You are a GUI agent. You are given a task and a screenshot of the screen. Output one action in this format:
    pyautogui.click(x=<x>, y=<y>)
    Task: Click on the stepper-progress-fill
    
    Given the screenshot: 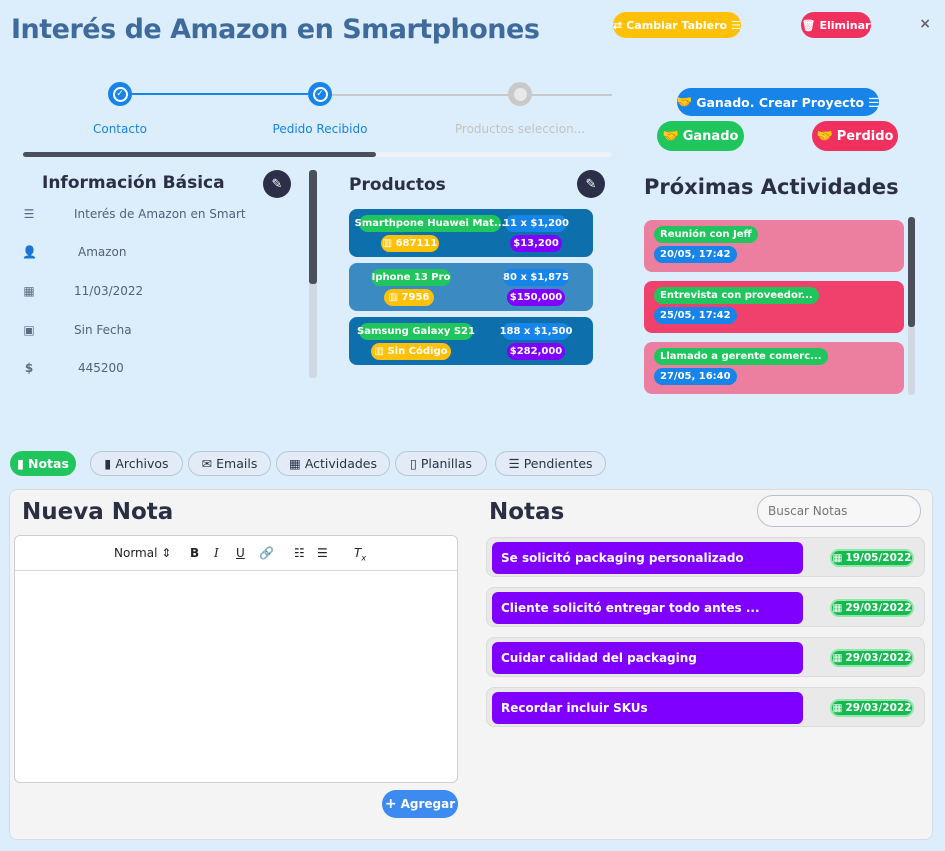 What is the action you would take?
    pyautogui.click(x=200, y=154)
    